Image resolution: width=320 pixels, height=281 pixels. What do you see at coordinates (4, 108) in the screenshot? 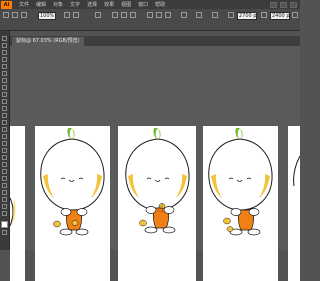
I see `rotate-tool-icon` at bounding box center [4, 108].